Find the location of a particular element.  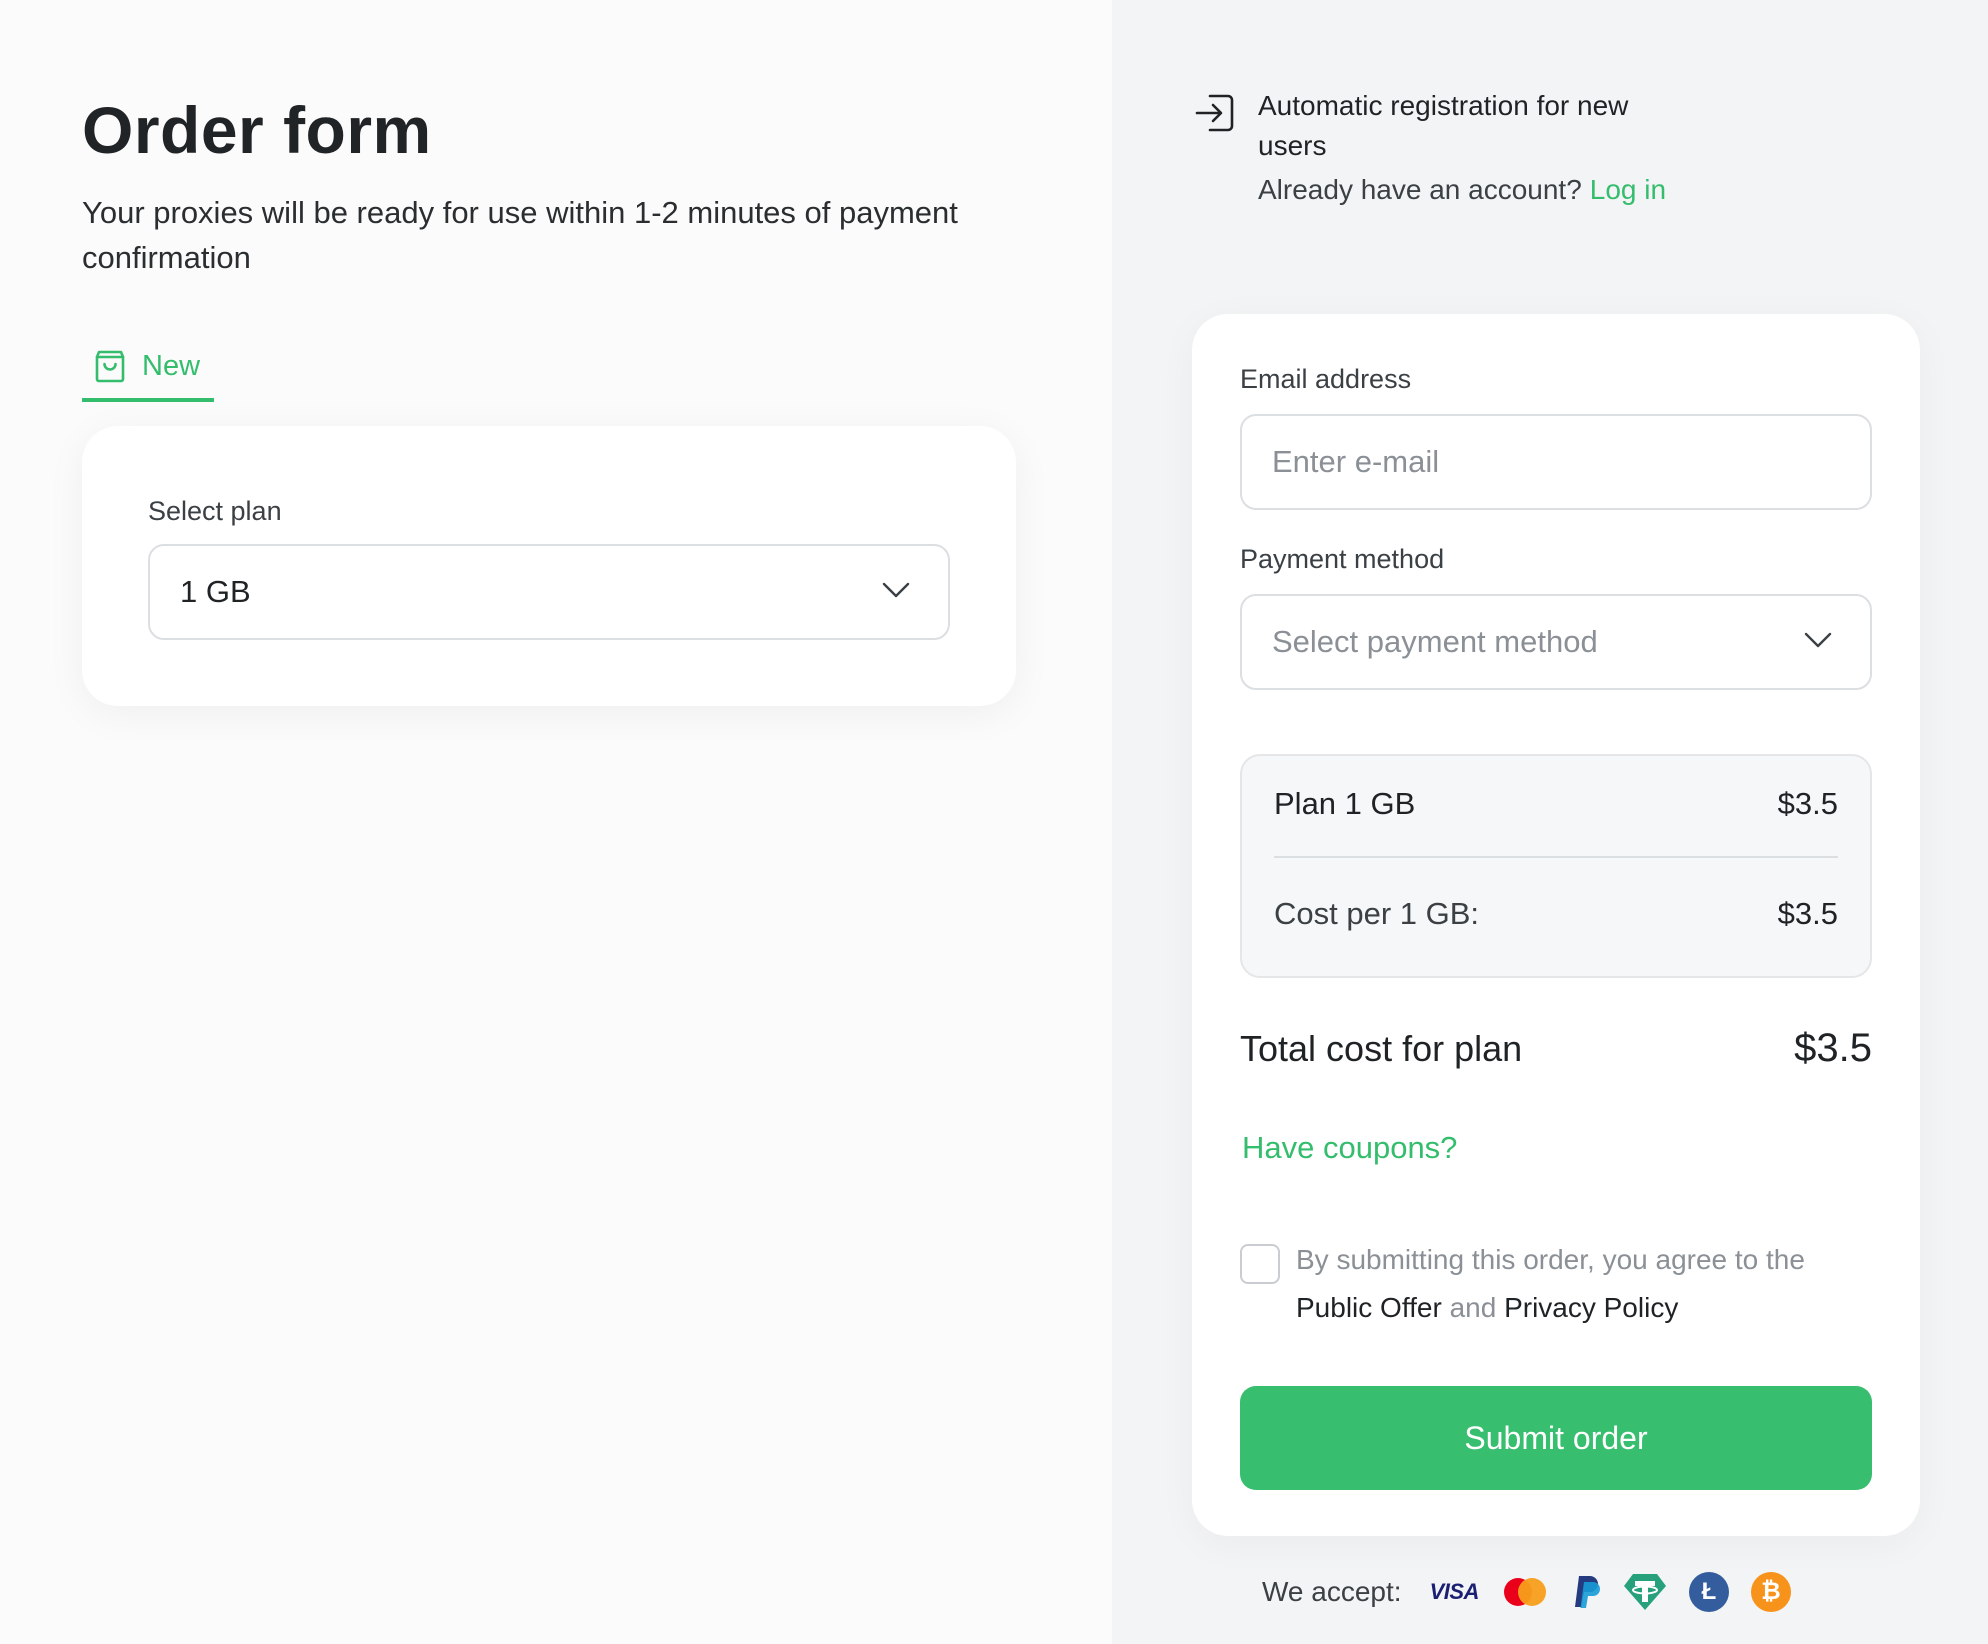

email-label: Email address is located at coordinates (1326, 379).